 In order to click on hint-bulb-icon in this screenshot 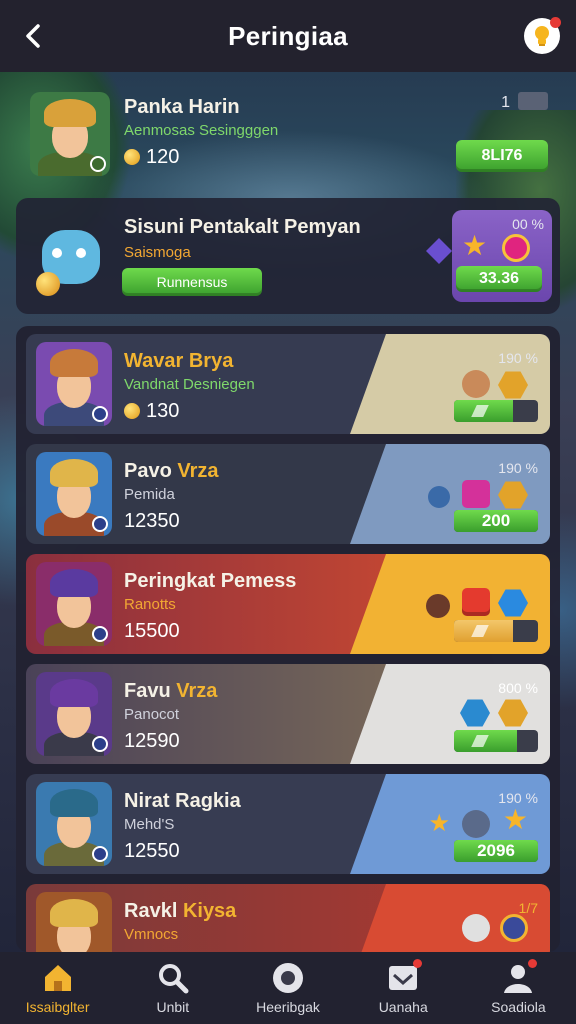, I will do `click(542, 35)`.